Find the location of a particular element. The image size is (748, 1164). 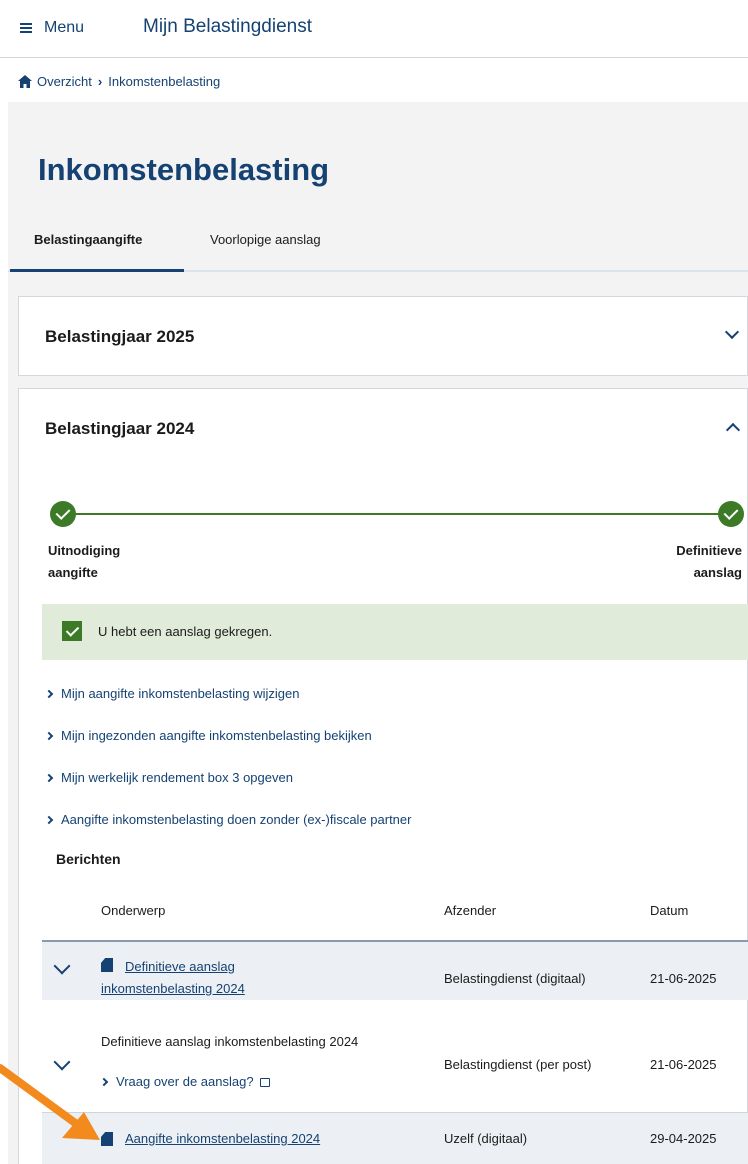

message-sender: Belastingdienst (per post) is located at coordinates (518, 1064).